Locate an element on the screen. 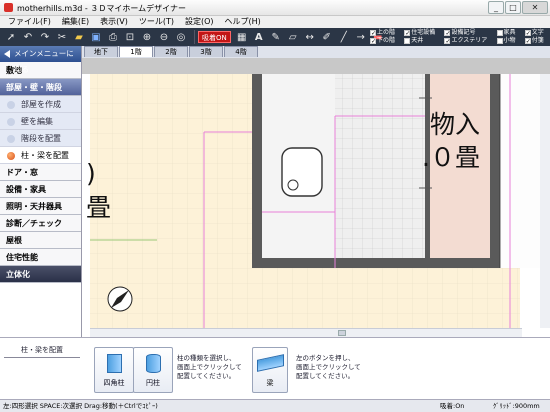 This screenshot has width=550, height=412. paint-icon: ✎ is located at coordinates (276, 37).